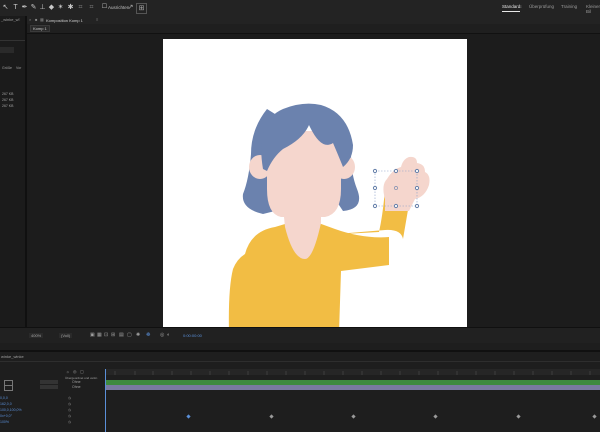 The width and height of the screenshot is (600, 432). I want to click on layer-color-label, so click(8, 388).